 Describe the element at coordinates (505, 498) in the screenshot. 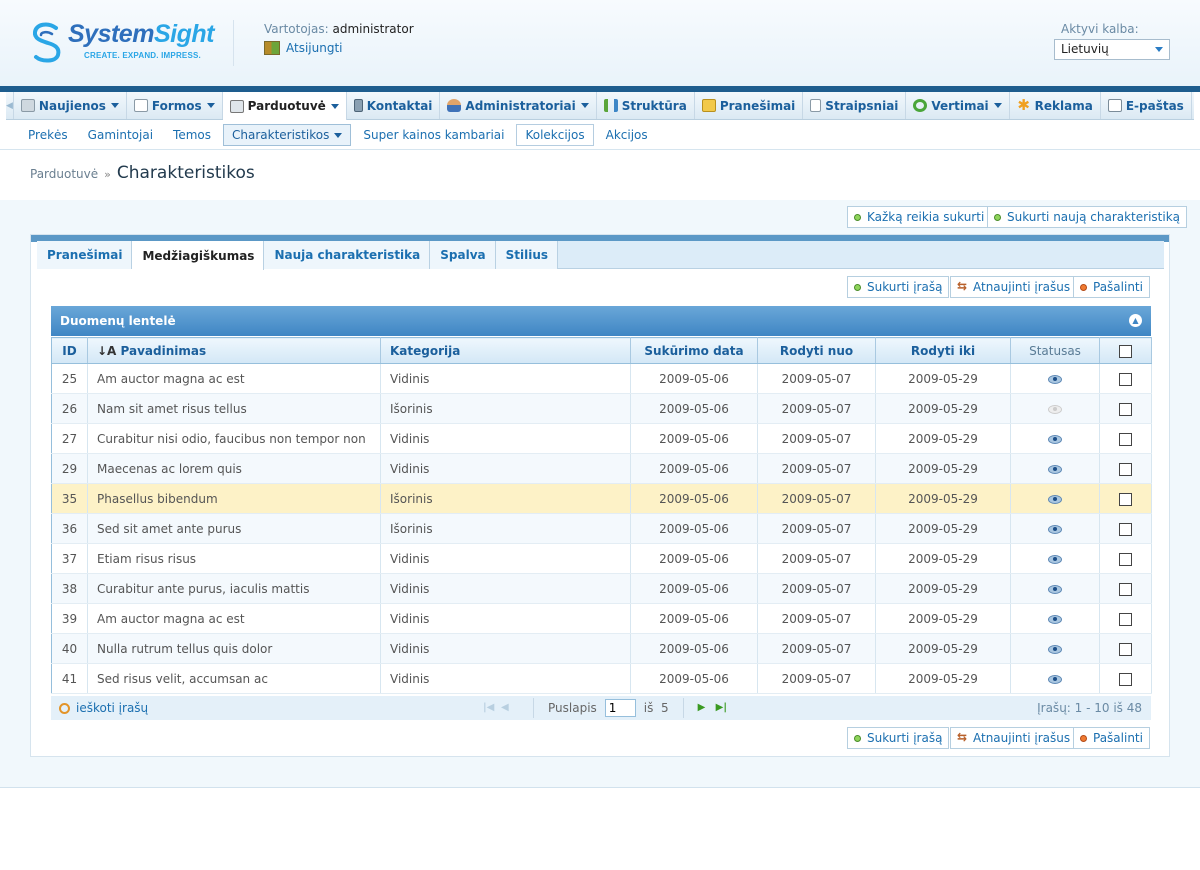

I see `cell-category: Išorinis` at that location.